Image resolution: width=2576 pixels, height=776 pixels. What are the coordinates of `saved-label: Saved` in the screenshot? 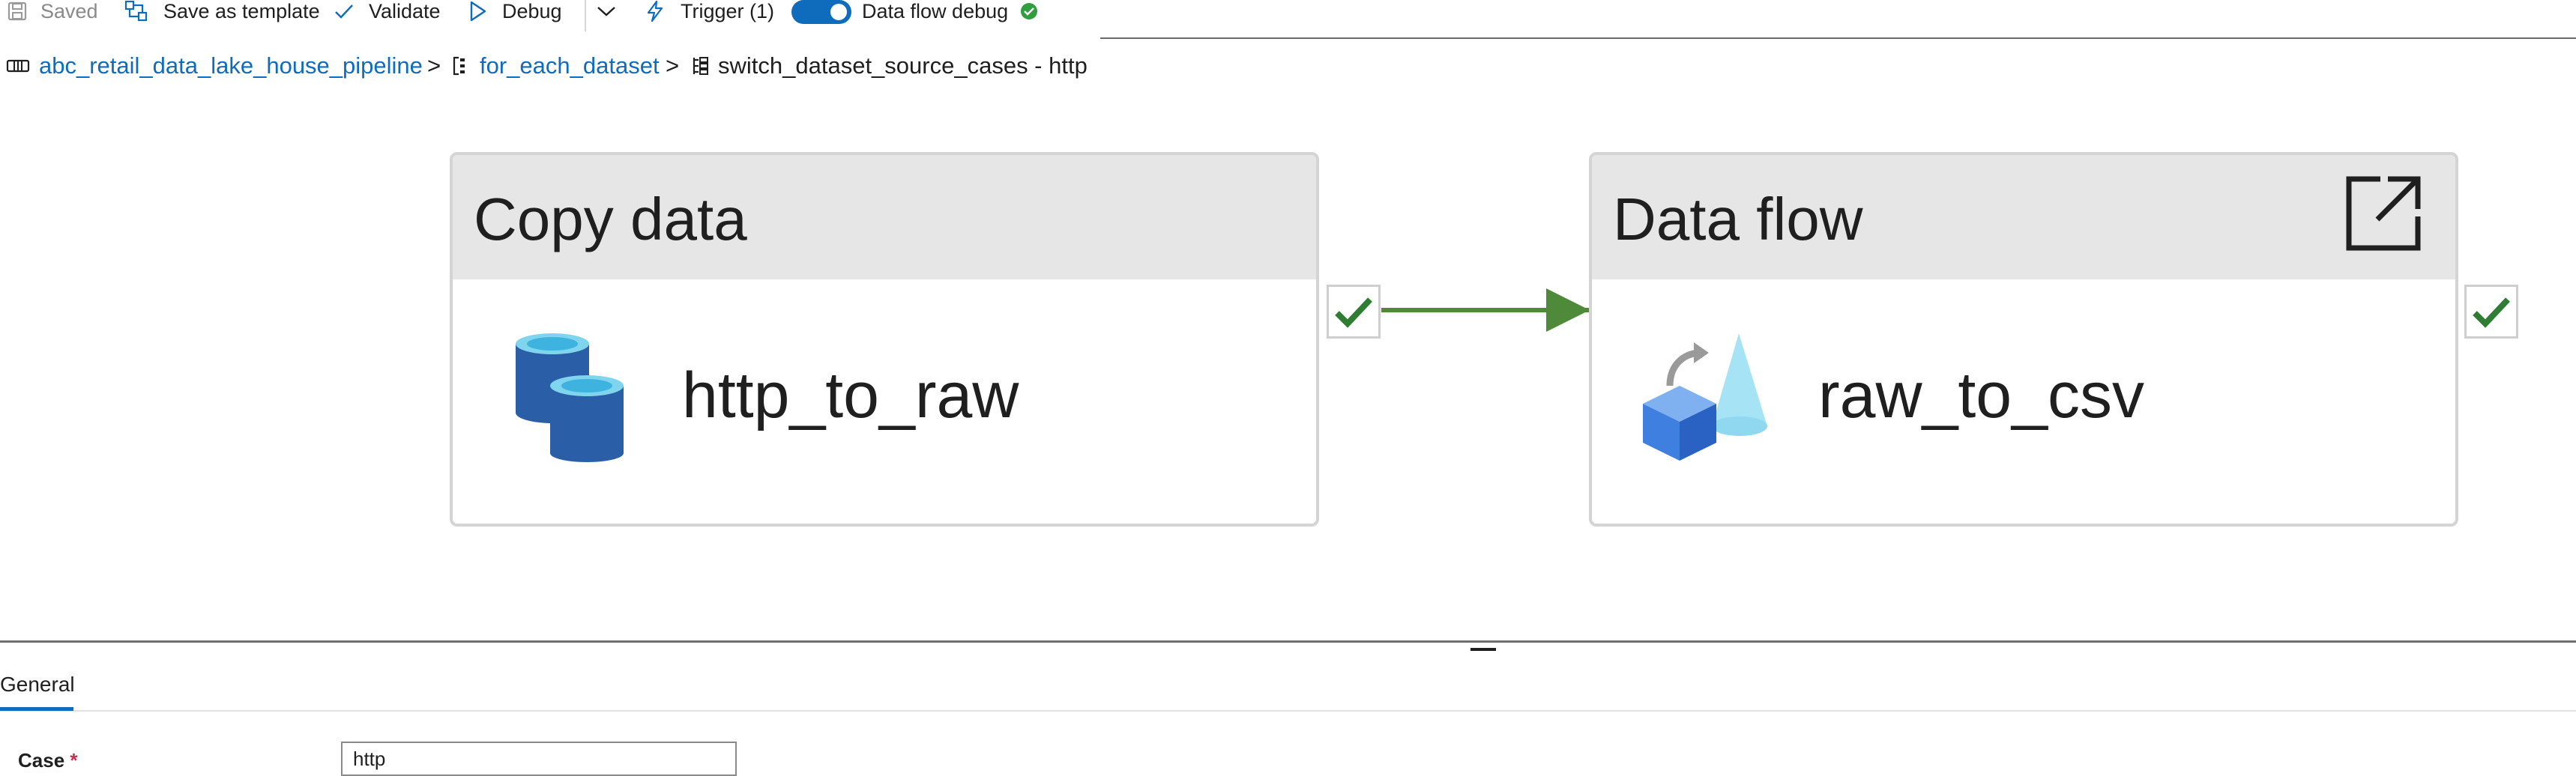 It's located at (69, 11).